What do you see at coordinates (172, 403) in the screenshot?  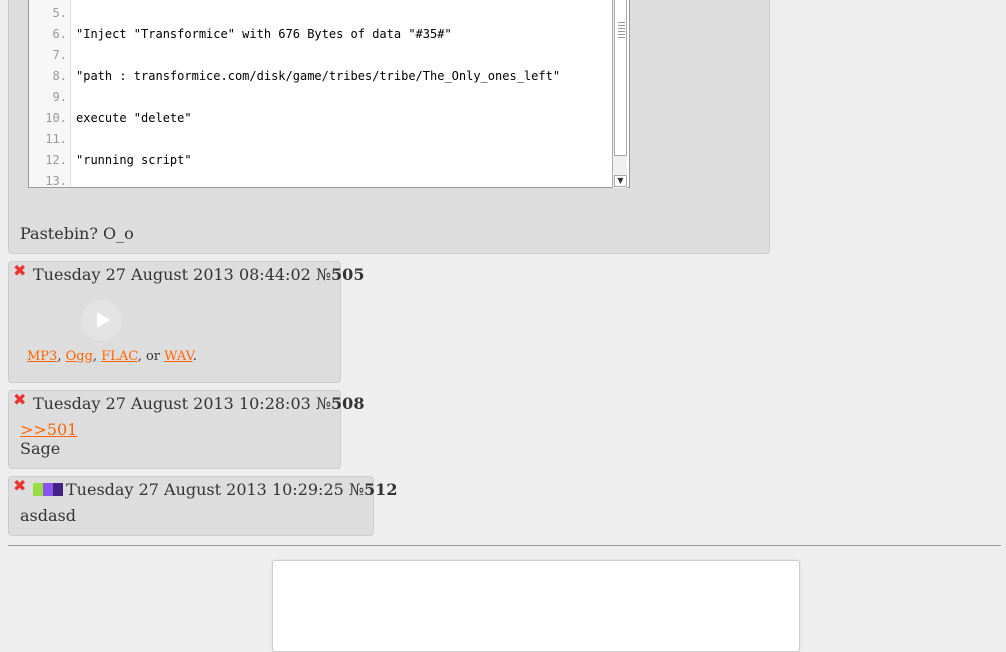 I see `post-date: Tuesday 27 August 2013 10:28:03` at bounding box center [172, 403].